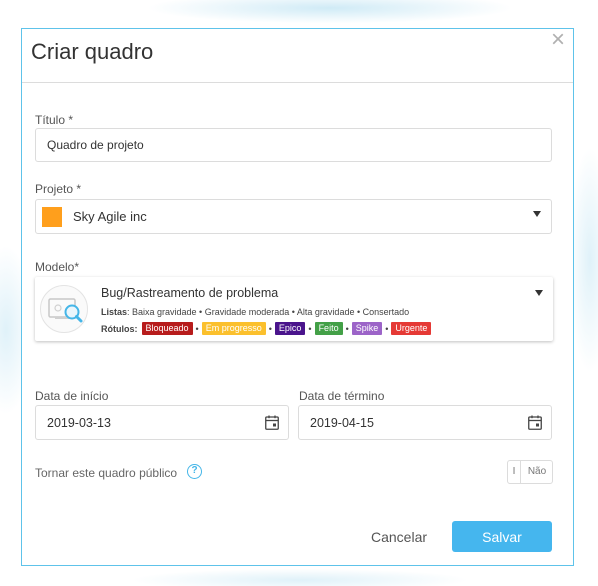  I want to click on end-date-label: Data de término, so click(342, 396).